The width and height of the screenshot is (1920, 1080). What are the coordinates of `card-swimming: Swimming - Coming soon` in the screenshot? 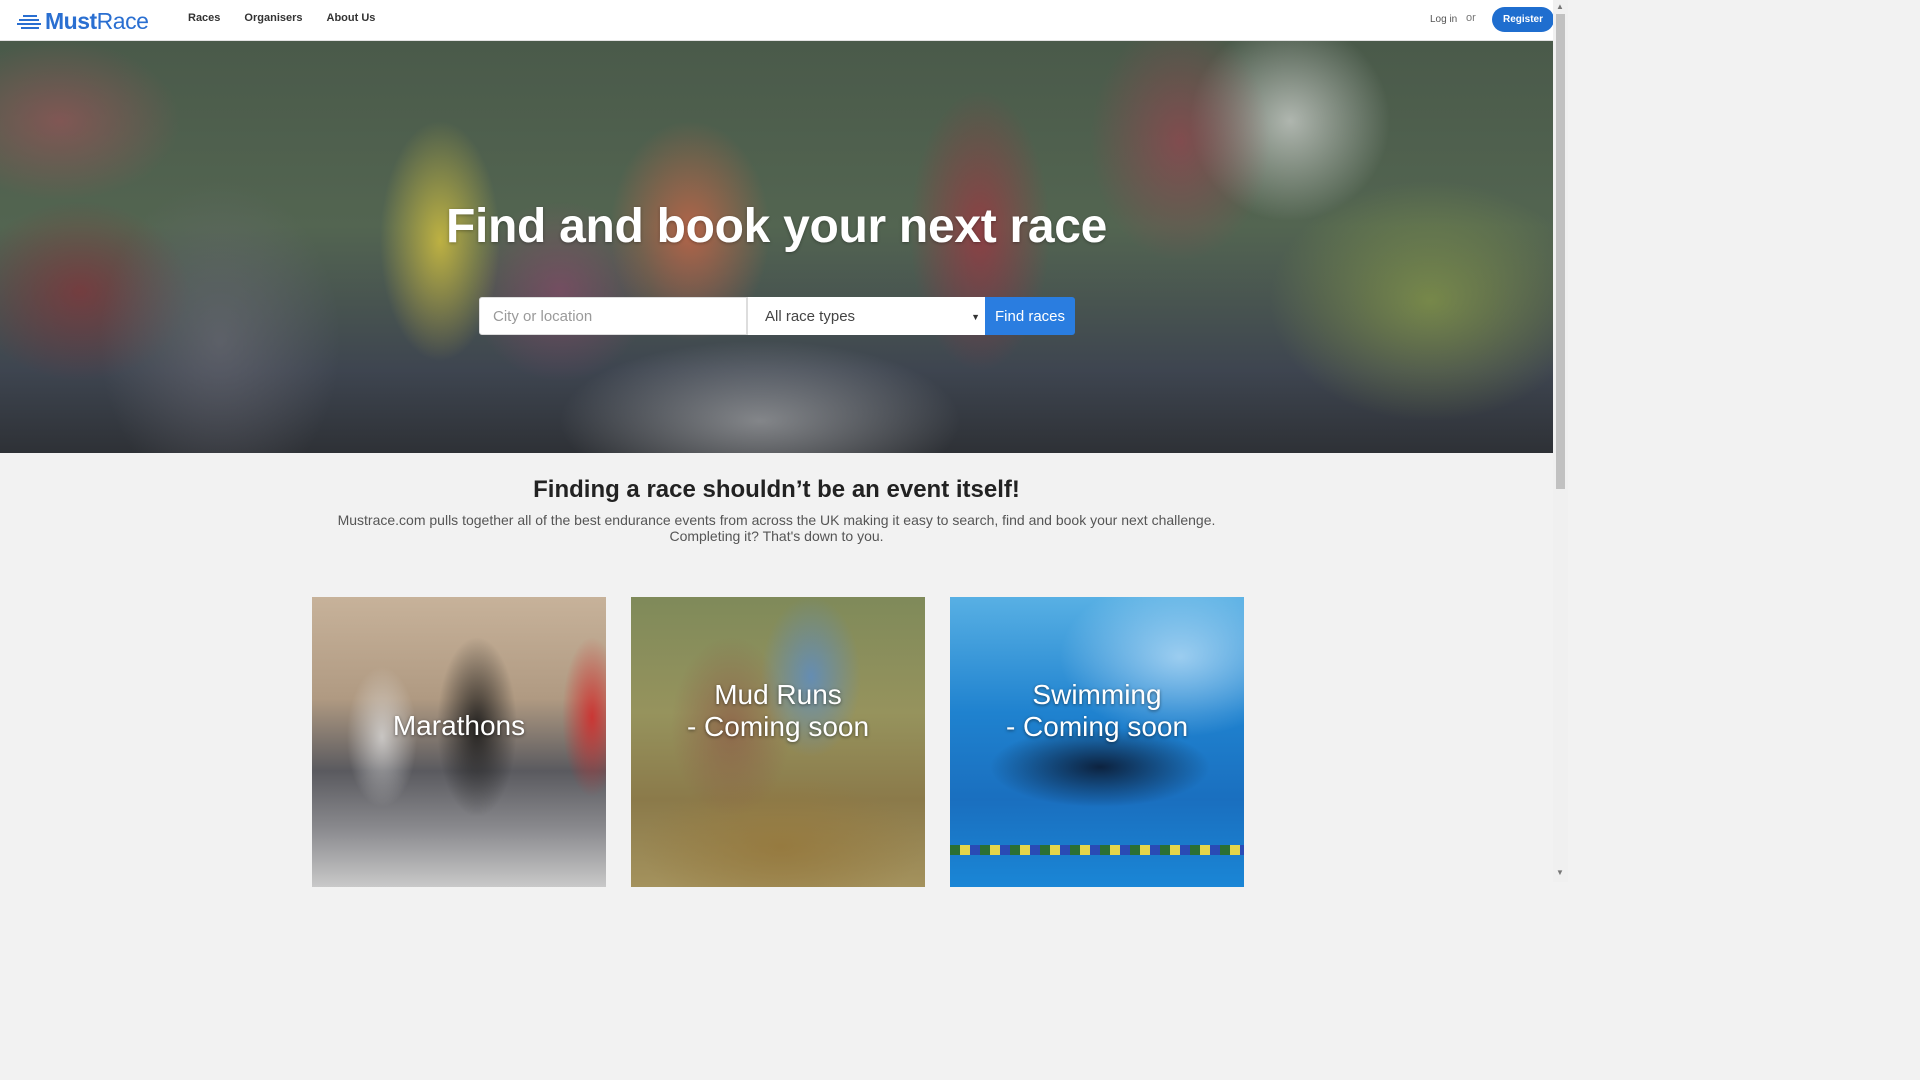 It's located at (1097, 742).